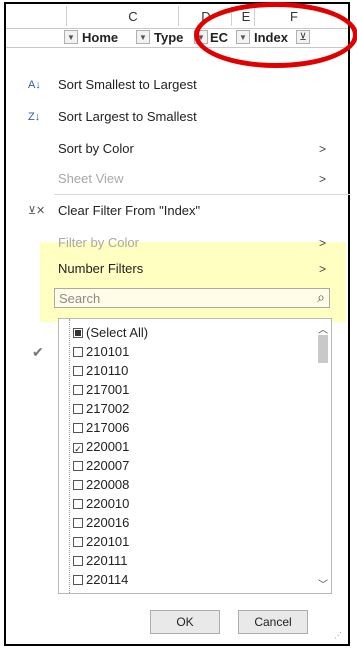  Describe the element at coordinates (133, 16) in the screenshot. I see `column-letter-c: C` at that location.